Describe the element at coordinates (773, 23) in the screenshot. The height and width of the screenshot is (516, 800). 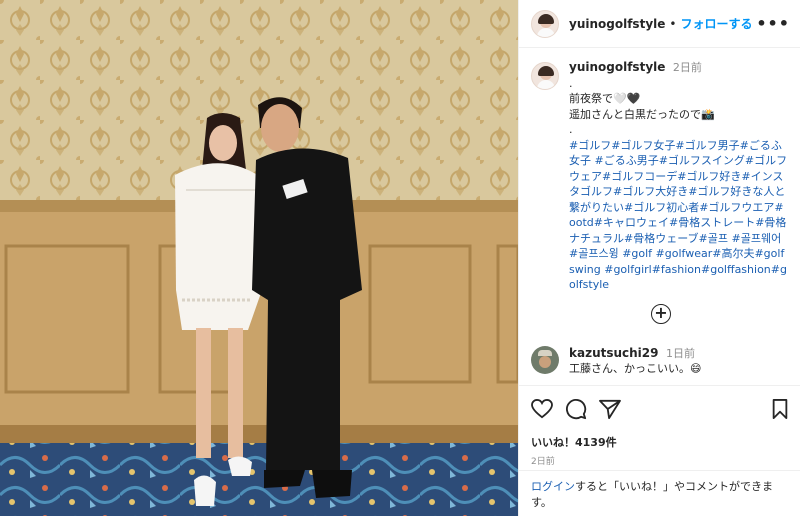
I see `ellipsis-icon: •••` at that location.